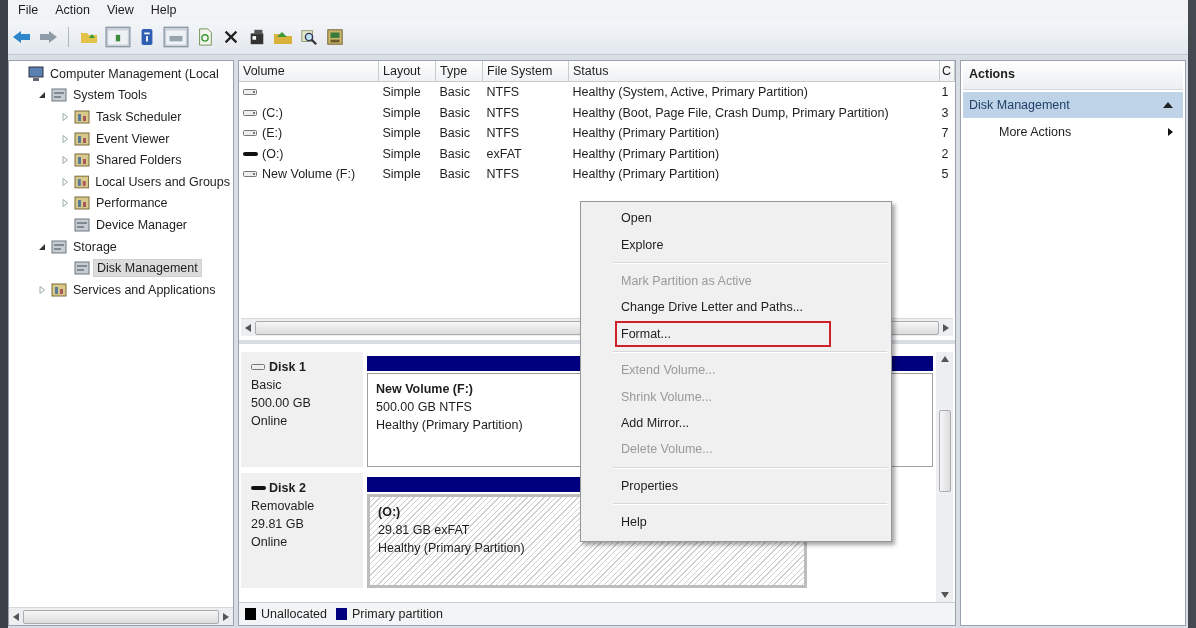 This screenshot has width=1196, height=628. Describe the element at coordinates (272, 112) in the screenshot. I see `table-cell: (C:)` at that location.